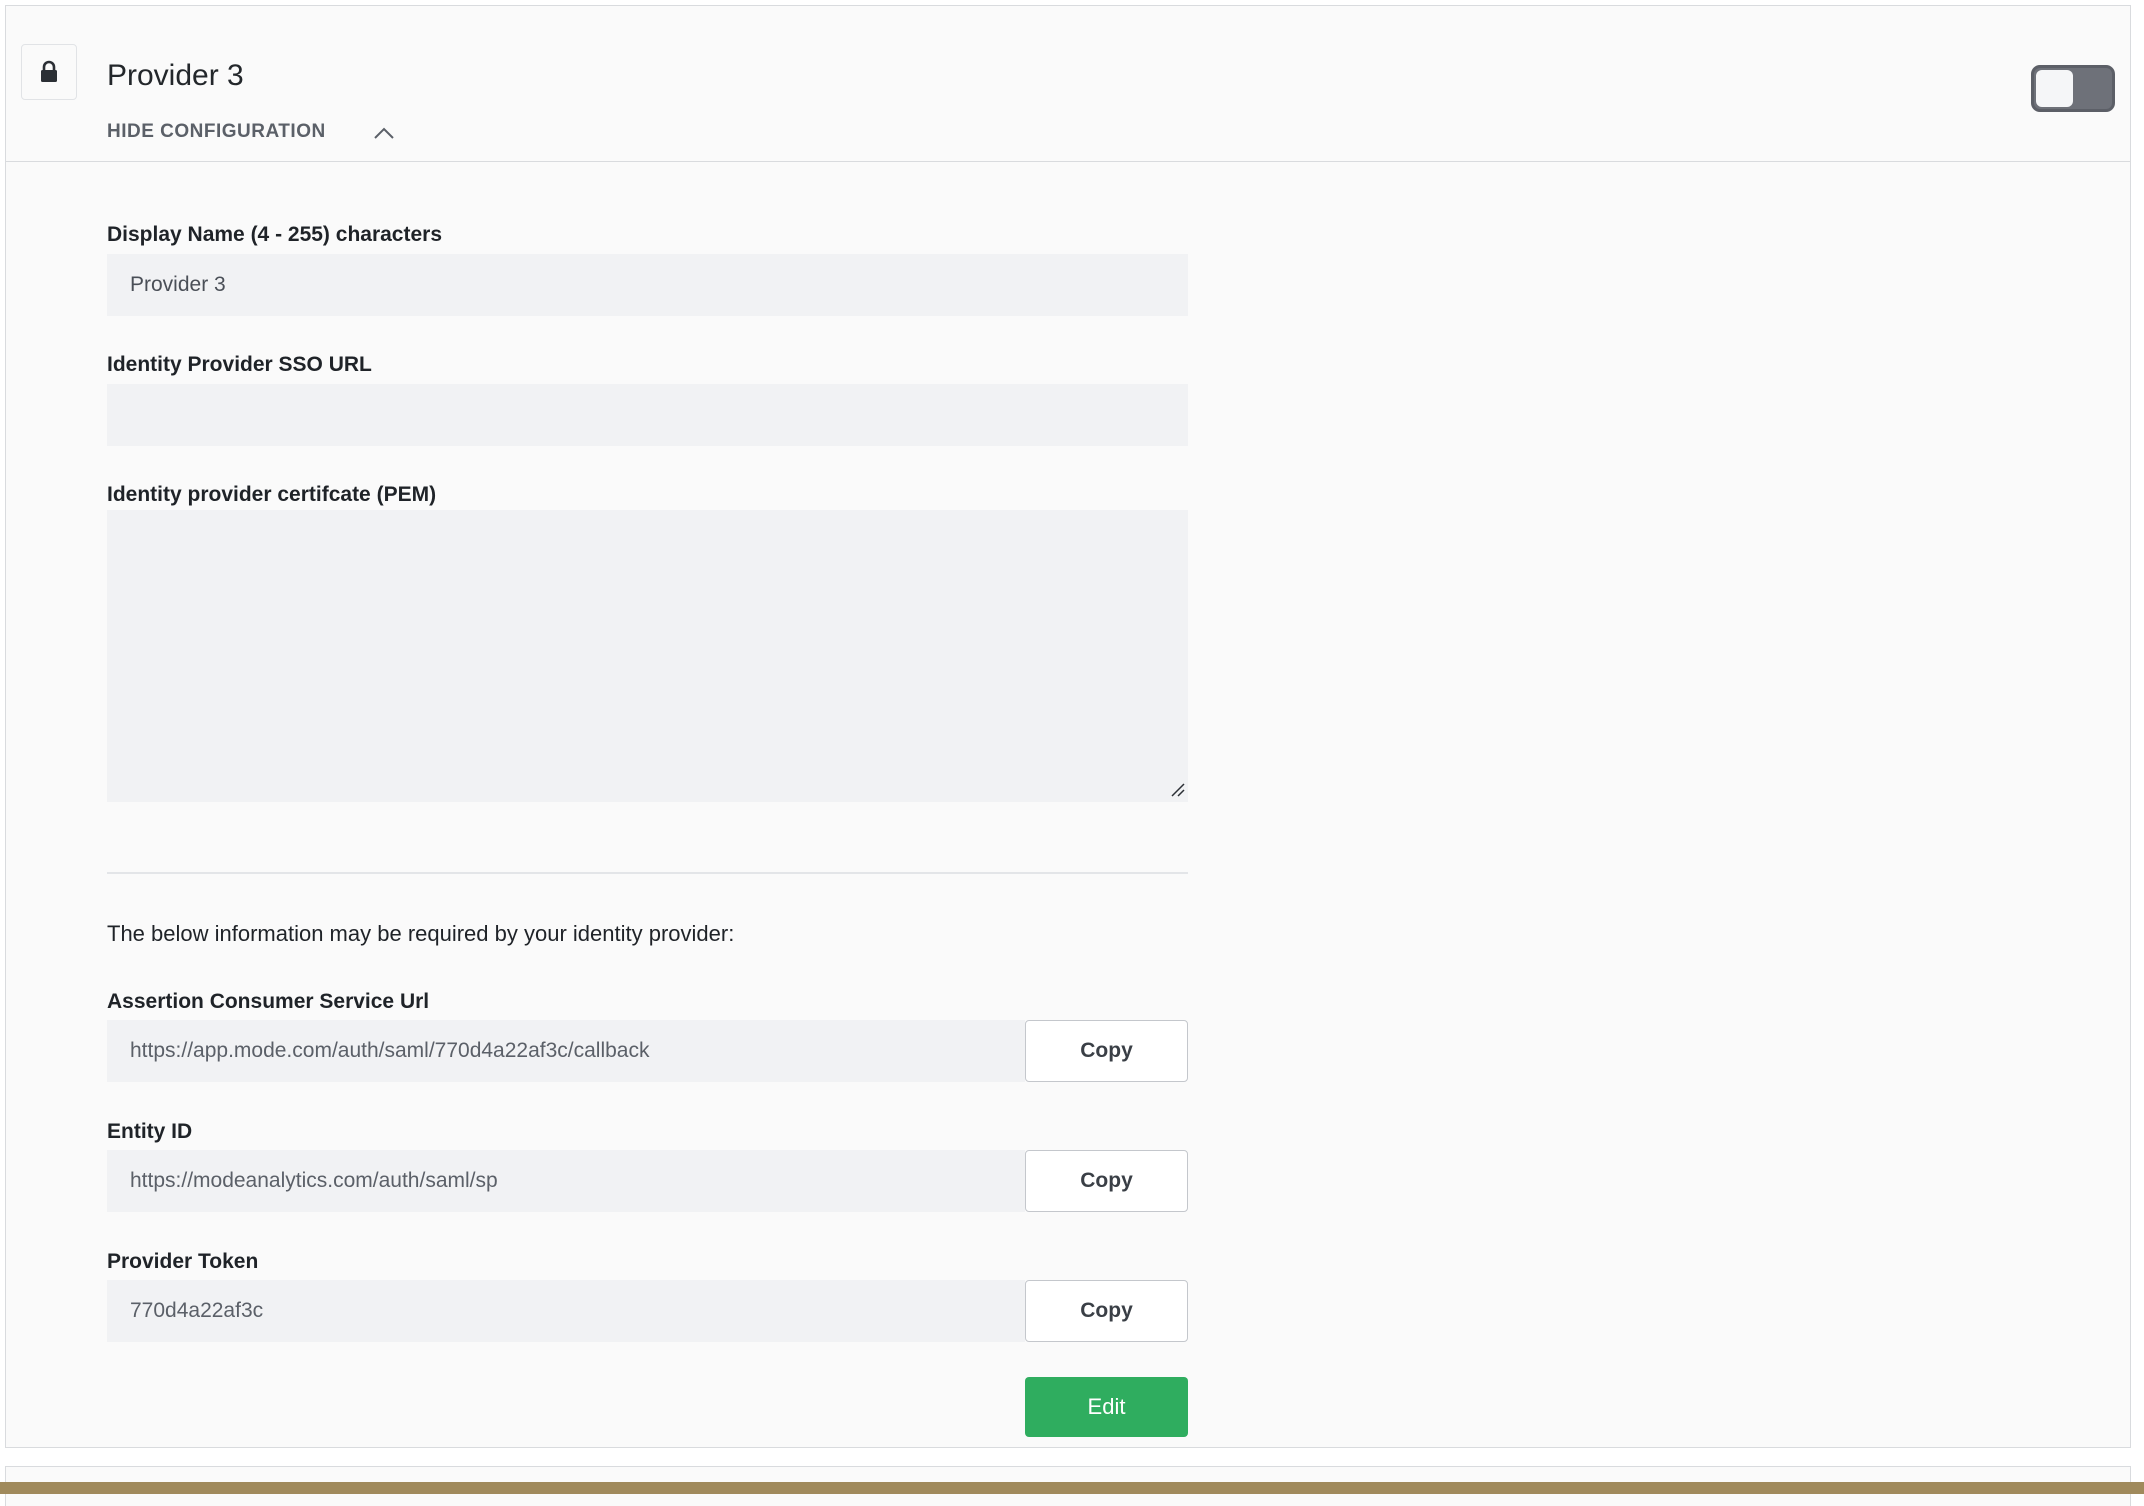 The width and height of the screenshot is (2144, 1506). What do you see at coordinates (2054, 88) in the screenshot?
I see `toggle-knob` at bounding box center [2054, 88].